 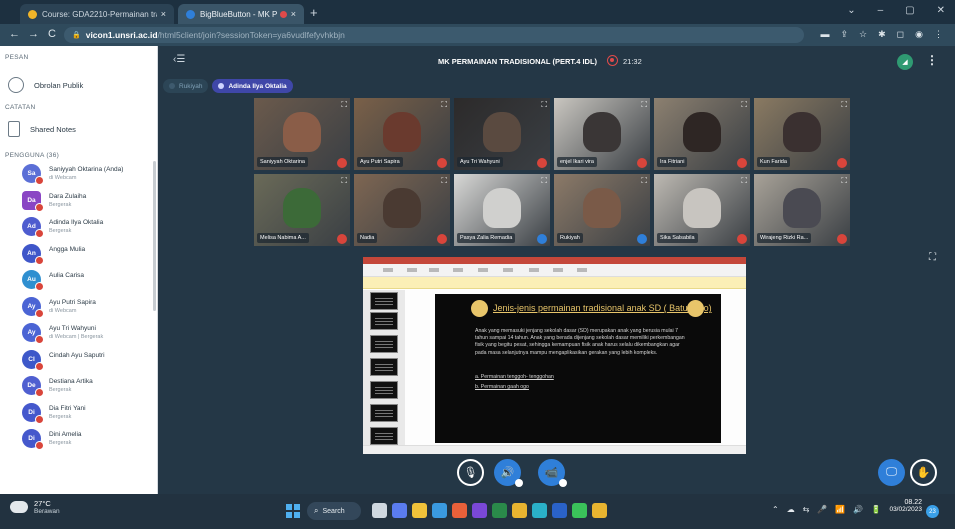 I want to click on camera-options-icon, so click(x=563, y=483).